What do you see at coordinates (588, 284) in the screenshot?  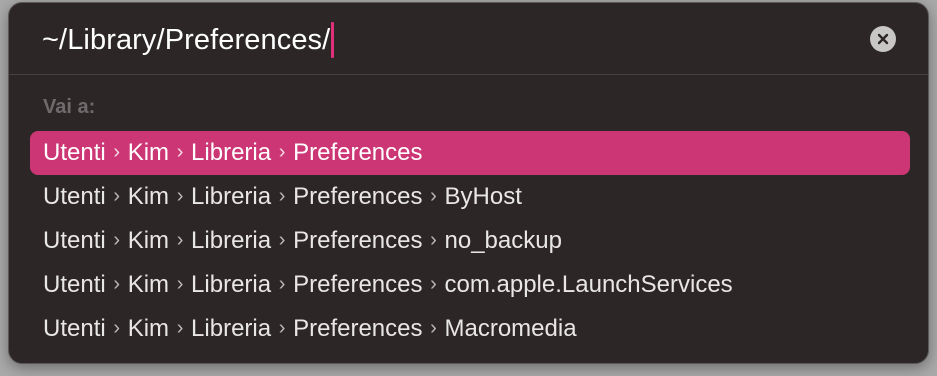 I see `path-segment: com.apple.LaunchServices` at bounding box center [588, 284].